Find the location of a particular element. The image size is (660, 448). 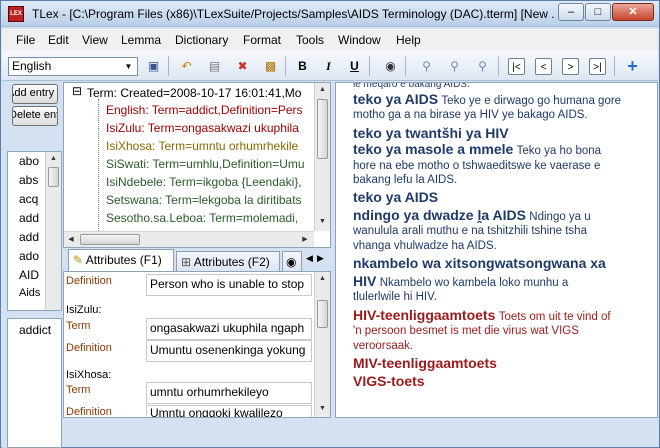

tab-scroll-left-icon: ◀ is located at coordinates (309, 258).